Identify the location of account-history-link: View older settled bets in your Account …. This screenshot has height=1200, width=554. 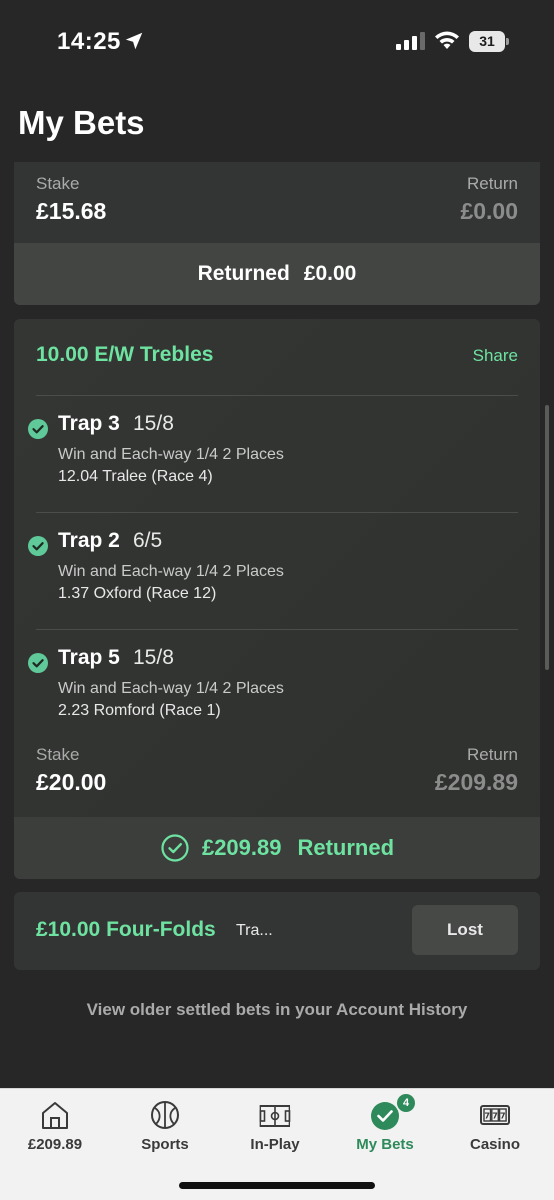
(277, 1010).